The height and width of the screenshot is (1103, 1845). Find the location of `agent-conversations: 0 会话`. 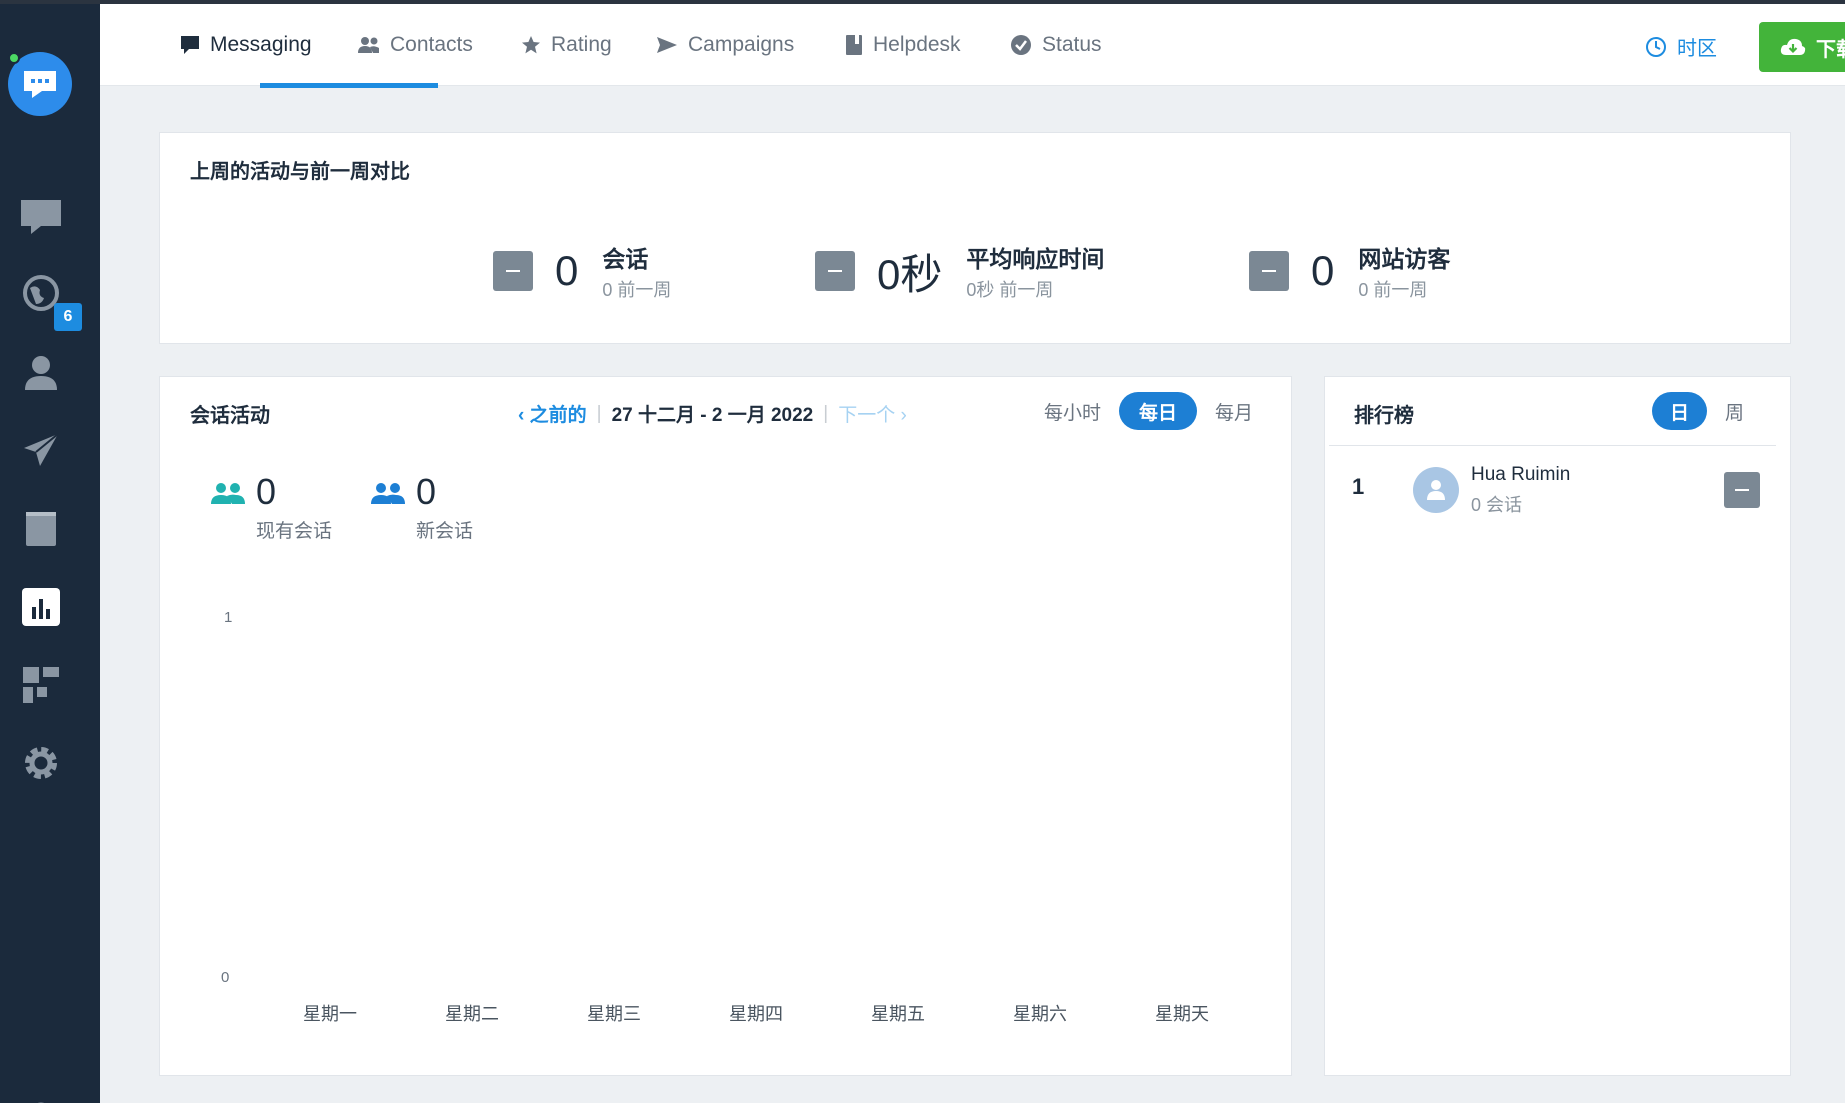

agent-conversations: 0 会话 is located at coordinates (1497, 505).